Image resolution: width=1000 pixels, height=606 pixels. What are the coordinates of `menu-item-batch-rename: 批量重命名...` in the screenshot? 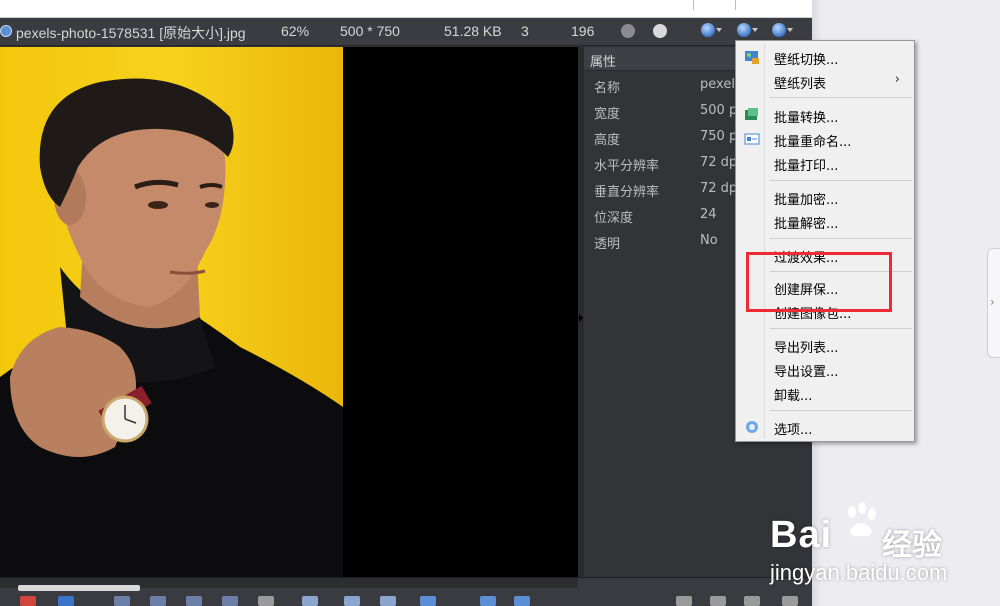 It's located at (825, 139).